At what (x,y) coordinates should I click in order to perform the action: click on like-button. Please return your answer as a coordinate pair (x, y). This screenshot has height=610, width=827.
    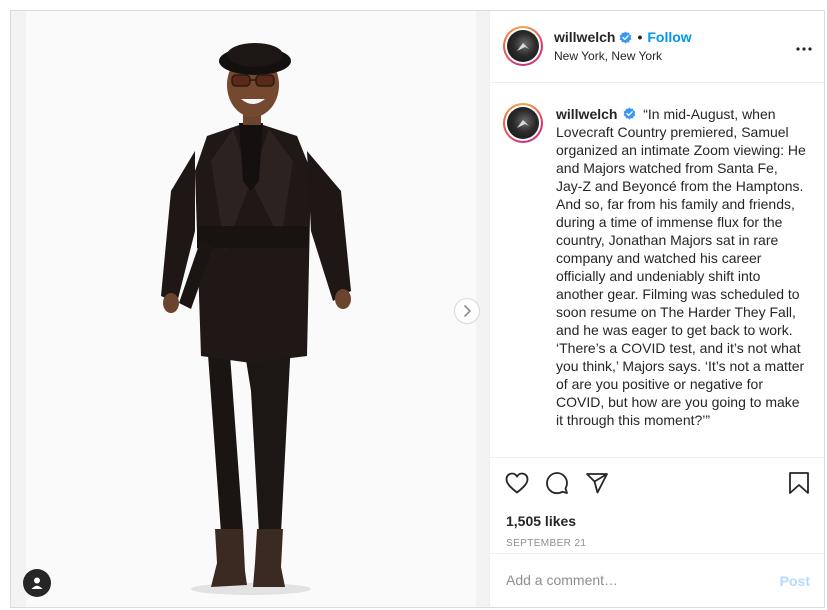
    Looking at the image, I should click on (517, 483).